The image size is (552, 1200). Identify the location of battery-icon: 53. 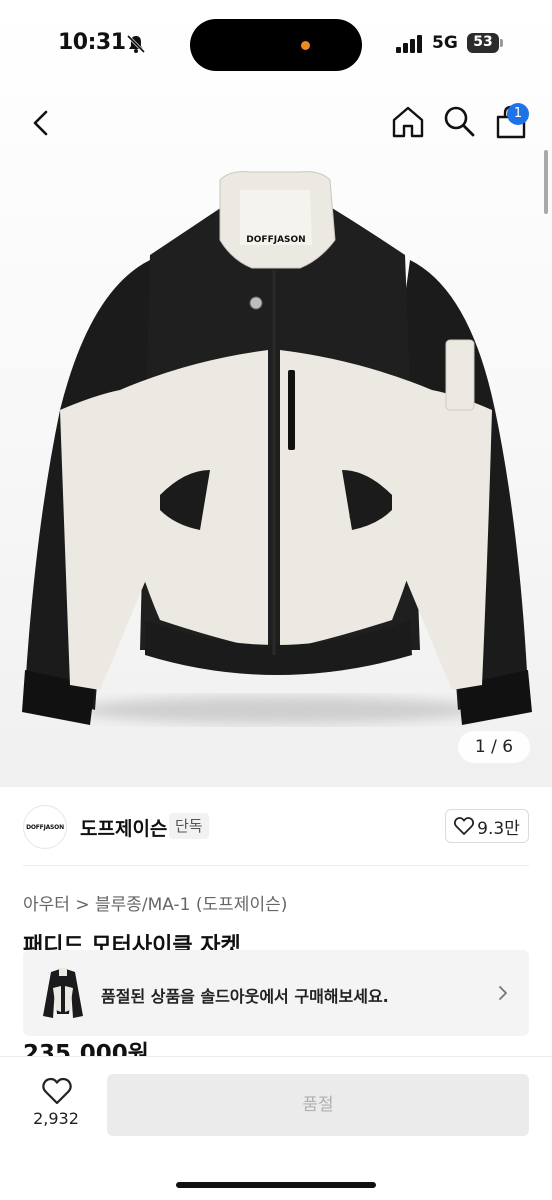
(486, 43).